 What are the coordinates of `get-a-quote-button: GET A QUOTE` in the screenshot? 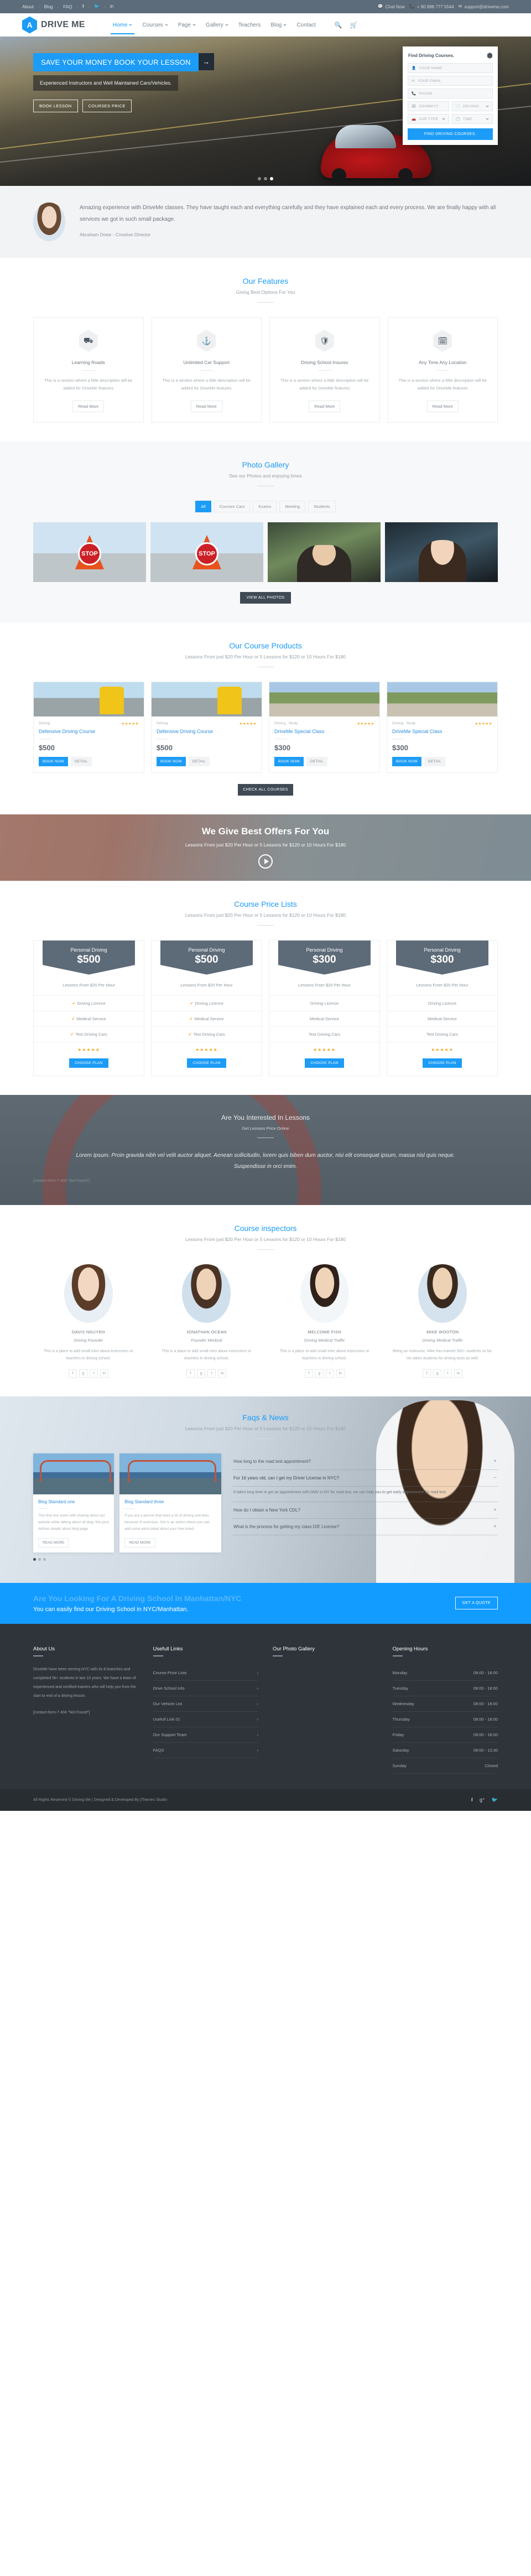 It's located at (476, 1603).